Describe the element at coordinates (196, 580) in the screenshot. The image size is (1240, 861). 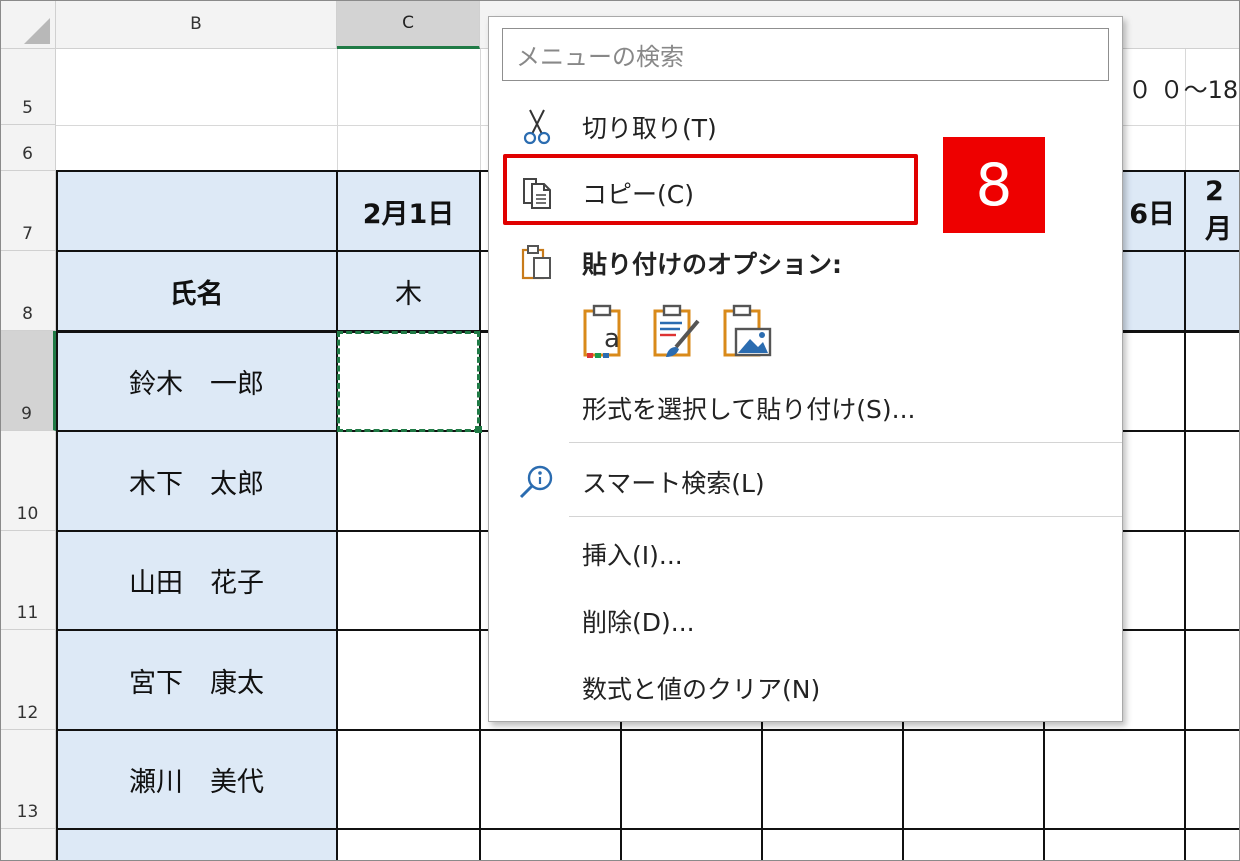
I see `cell-name-3: 山田 花子` at that location.